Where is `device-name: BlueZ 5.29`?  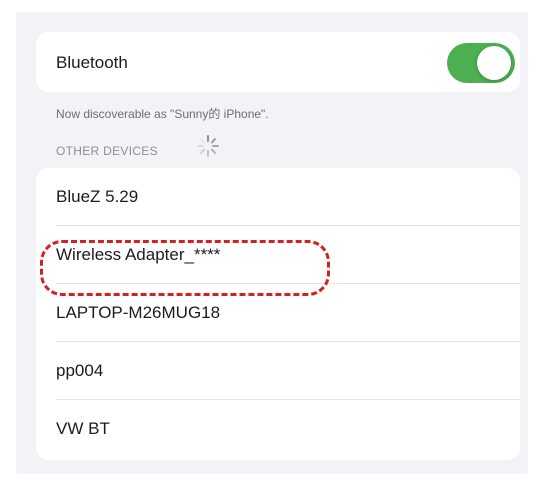 device-name: BlueZ 5.29 is located at coordinates (97, 196).